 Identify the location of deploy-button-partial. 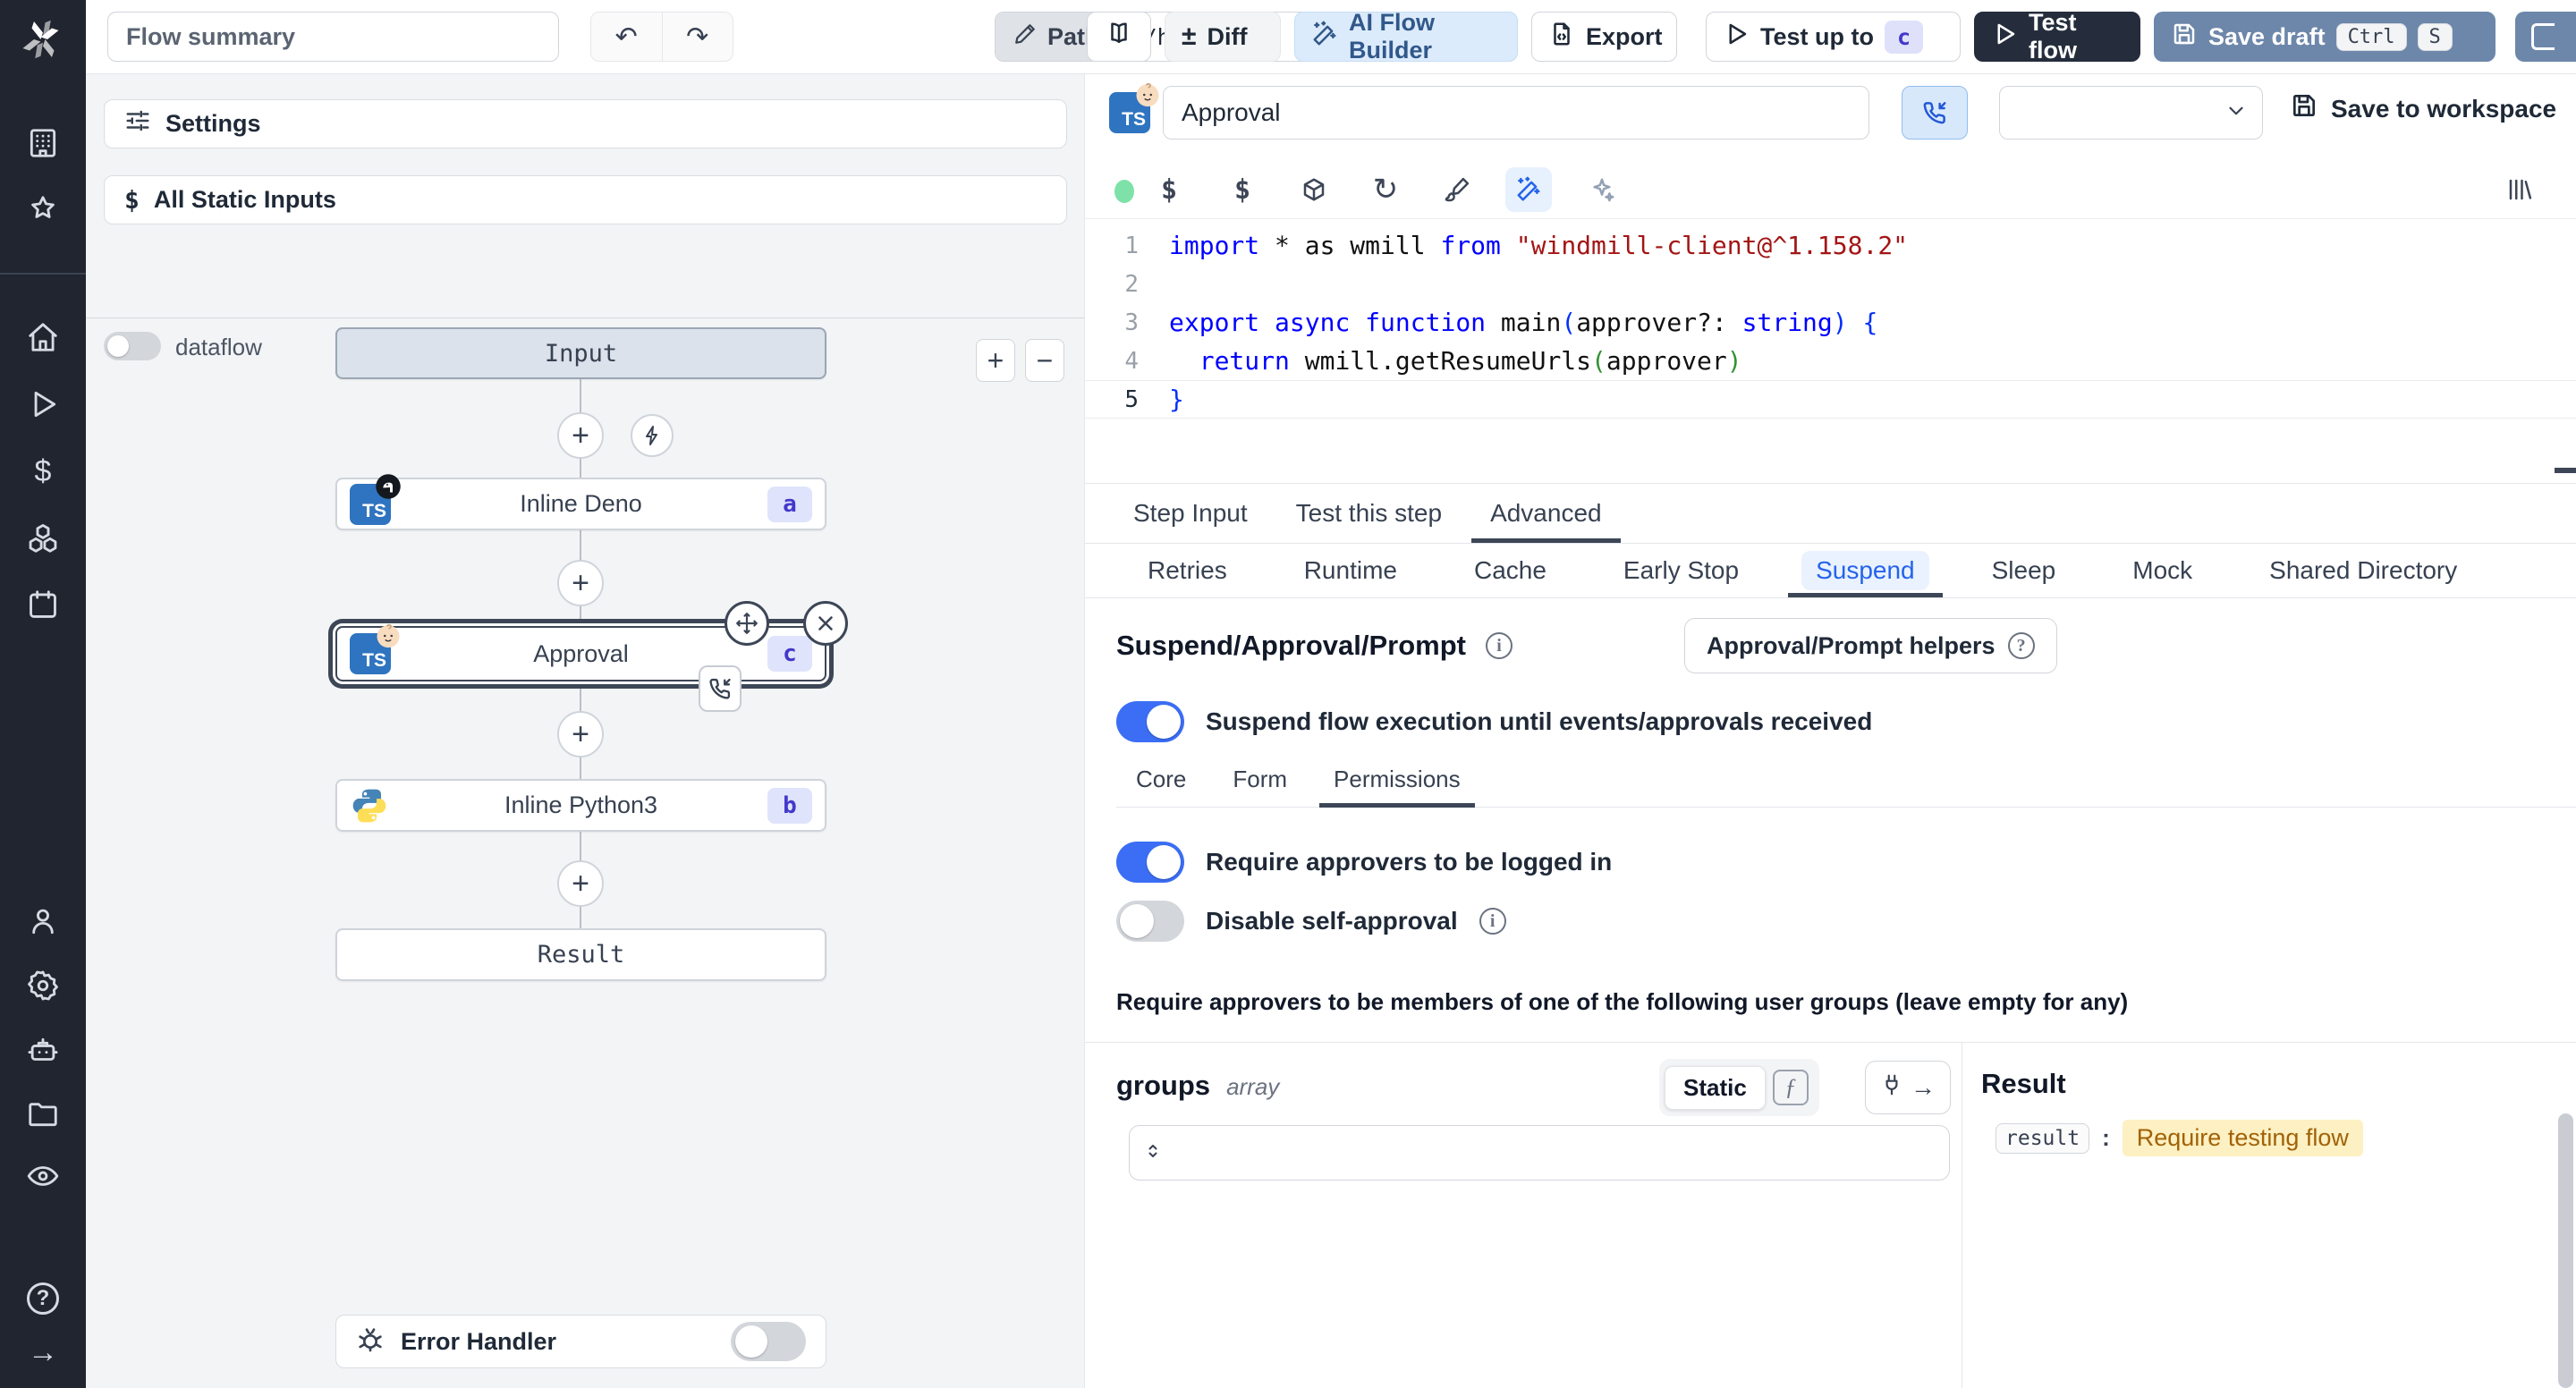
(2545, 37).